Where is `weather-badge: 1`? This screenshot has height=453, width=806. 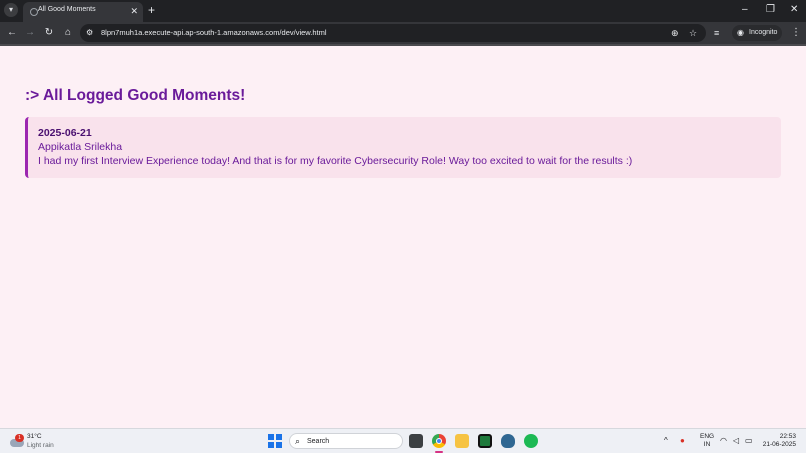
weather-badge: 1 is located at coordinates (19, 438).